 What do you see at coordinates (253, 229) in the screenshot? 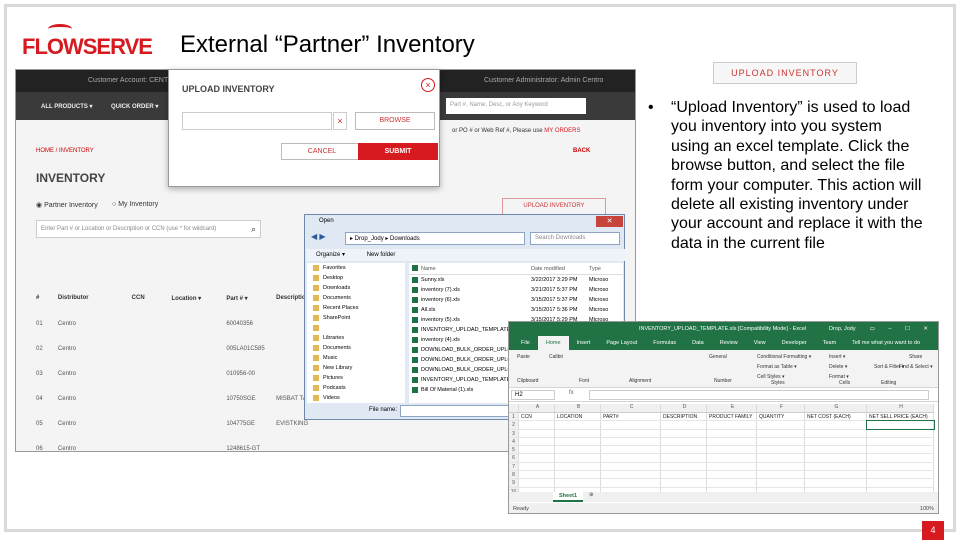
I see `search-icon: ⌕` at bounding box center [253, 229].